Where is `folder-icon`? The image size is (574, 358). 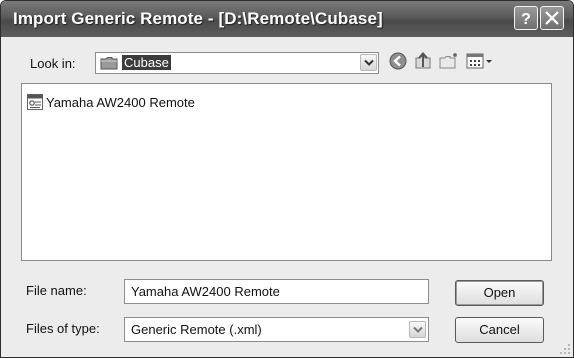
folder-icon is located at coordinates (109, 63).